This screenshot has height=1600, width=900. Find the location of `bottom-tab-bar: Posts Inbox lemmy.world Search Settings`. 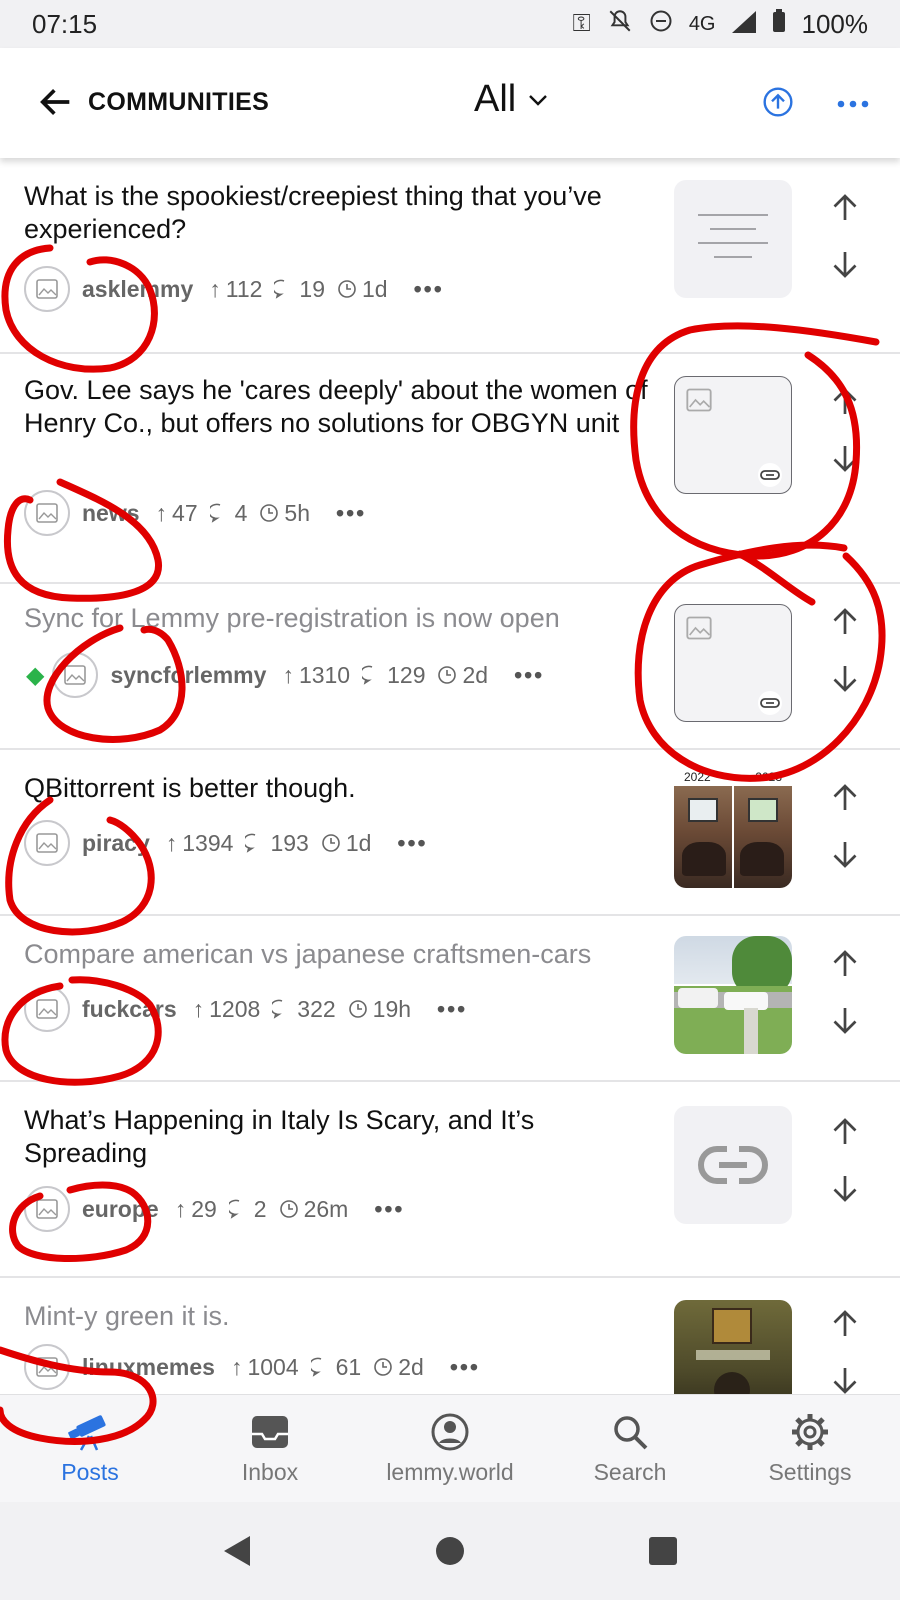

bottom-tab-bar: Posts Inbox lemmy.world Search Settings is located at coordinates (450, 1448).